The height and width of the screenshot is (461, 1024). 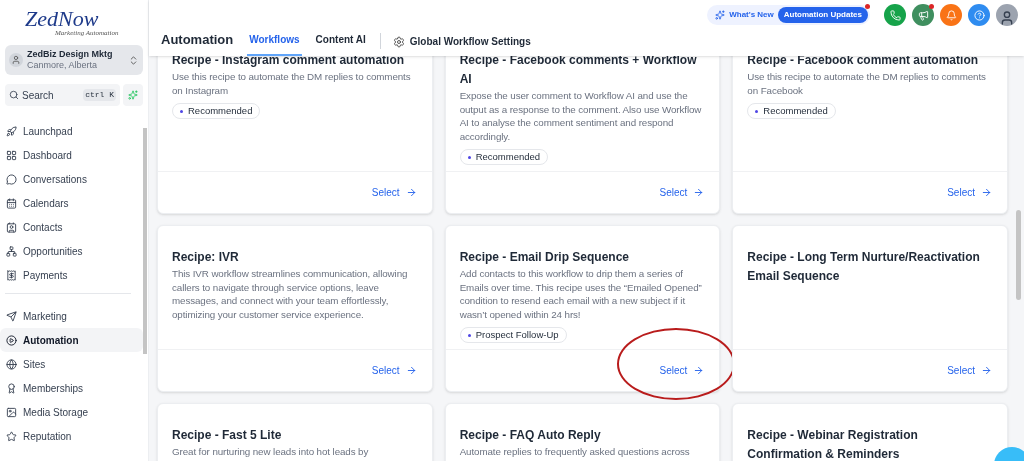 I want to click on nav-item: Dashboard, so click(x=71, y=155).